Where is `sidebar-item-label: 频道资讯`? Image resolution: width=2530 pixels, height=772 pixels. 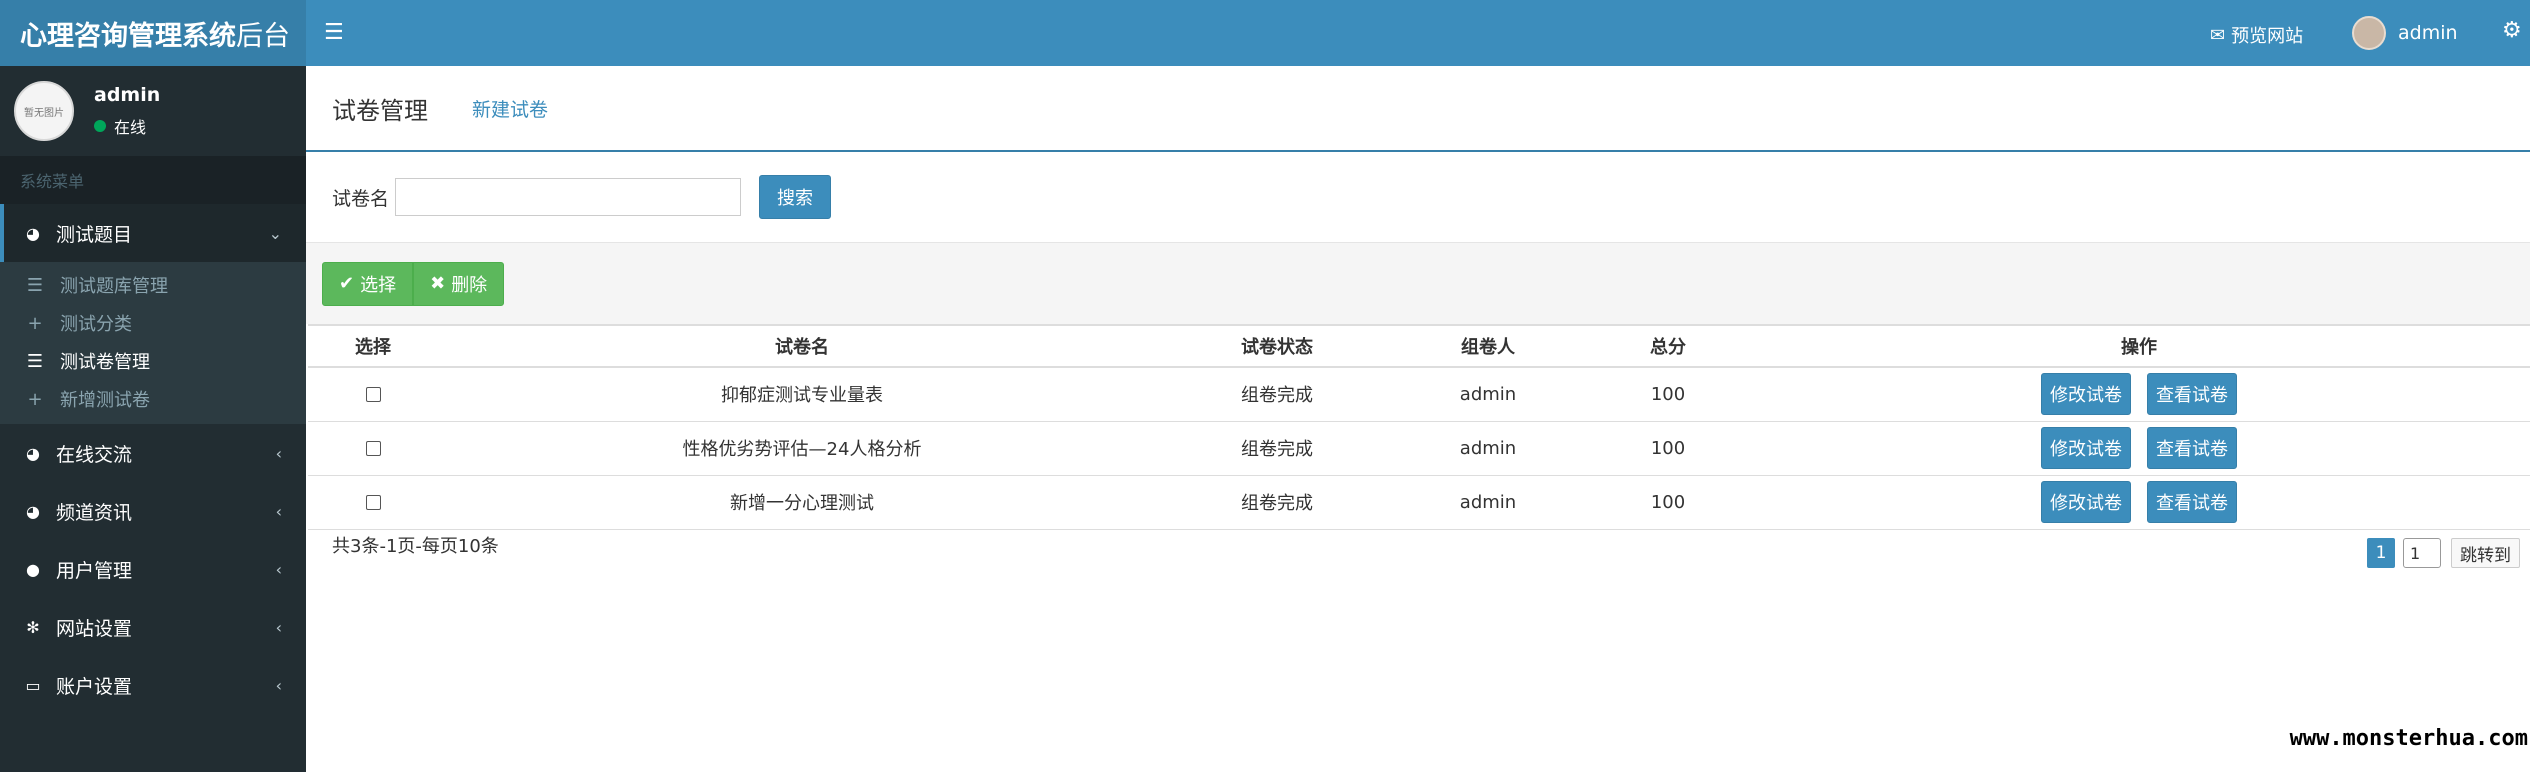 sidebar-item-label: 频道资讯 is located at coordinates (94, 512).